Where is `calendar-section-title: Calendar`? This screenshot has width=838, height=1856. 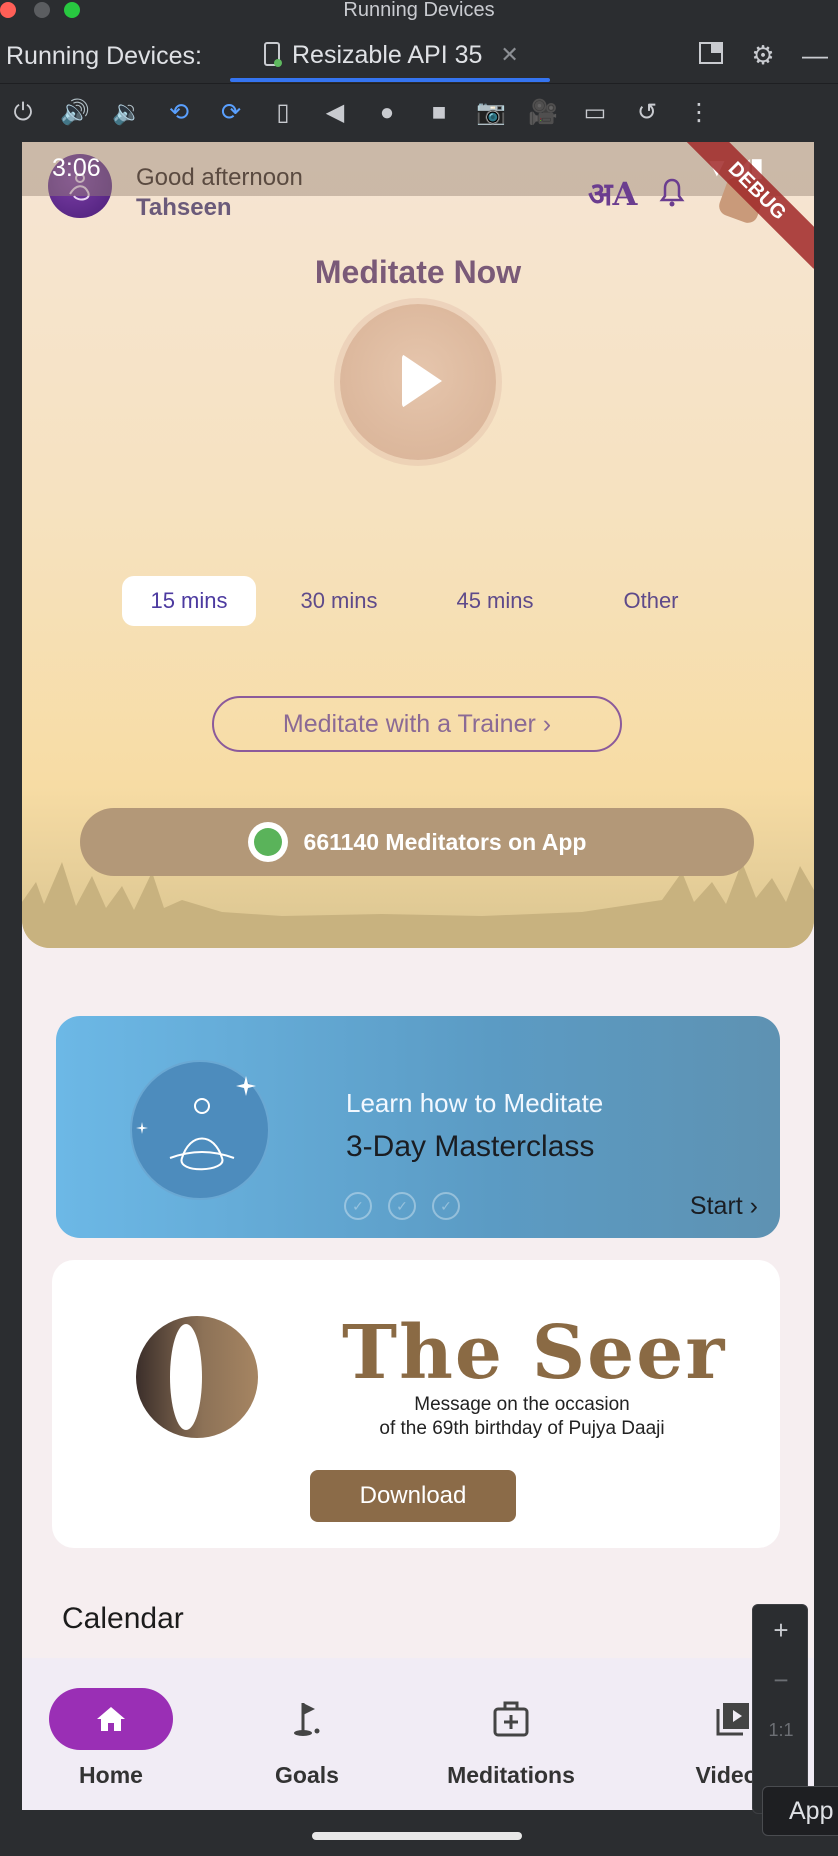 calendar-section-title: Calendar is located at coordinates (123, 1618).